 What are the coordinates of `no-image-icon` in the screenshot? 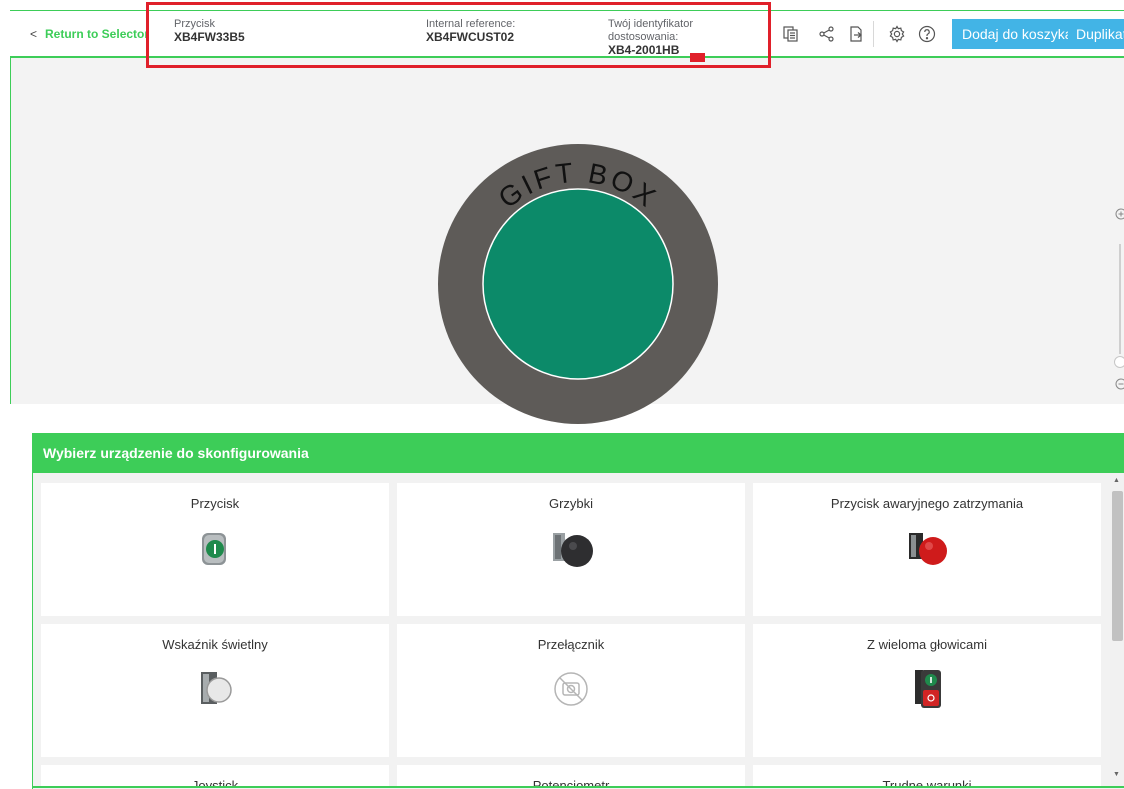 It's located at (571, 689).